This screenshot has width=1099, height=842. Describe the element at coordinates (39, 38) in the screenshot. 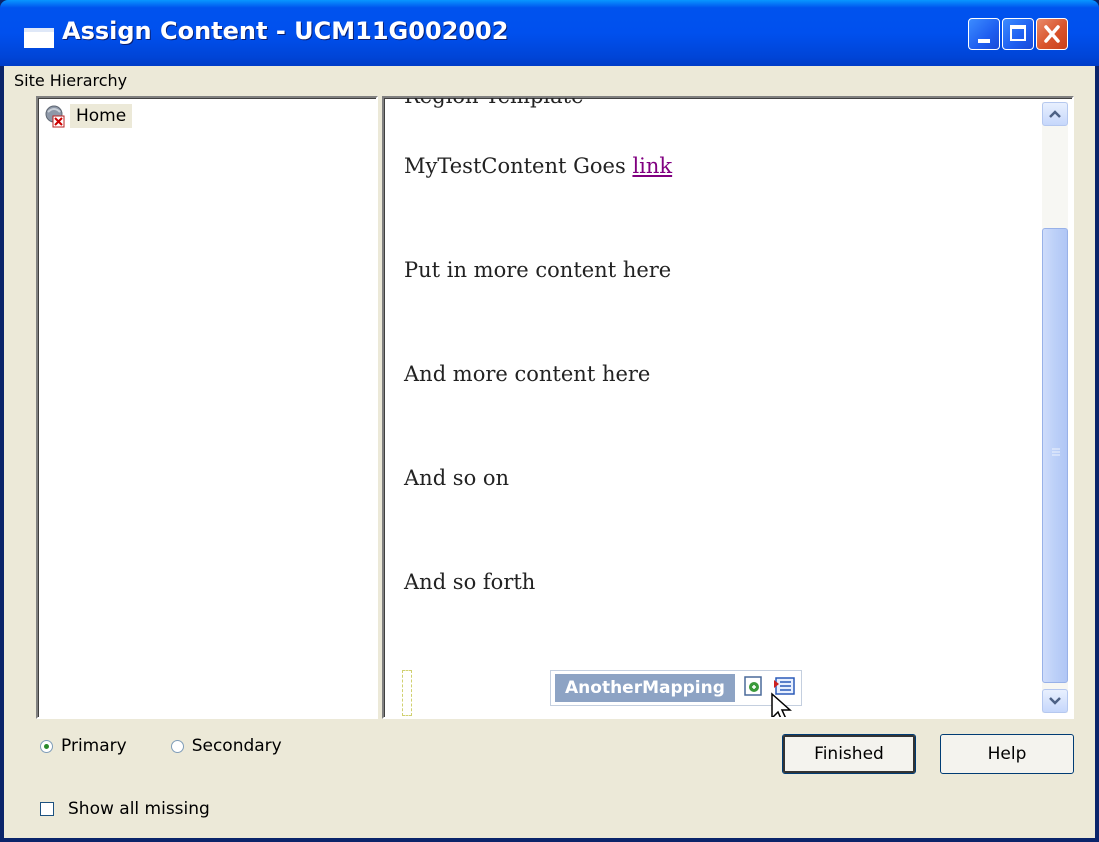

I see `window-icon` at that location.